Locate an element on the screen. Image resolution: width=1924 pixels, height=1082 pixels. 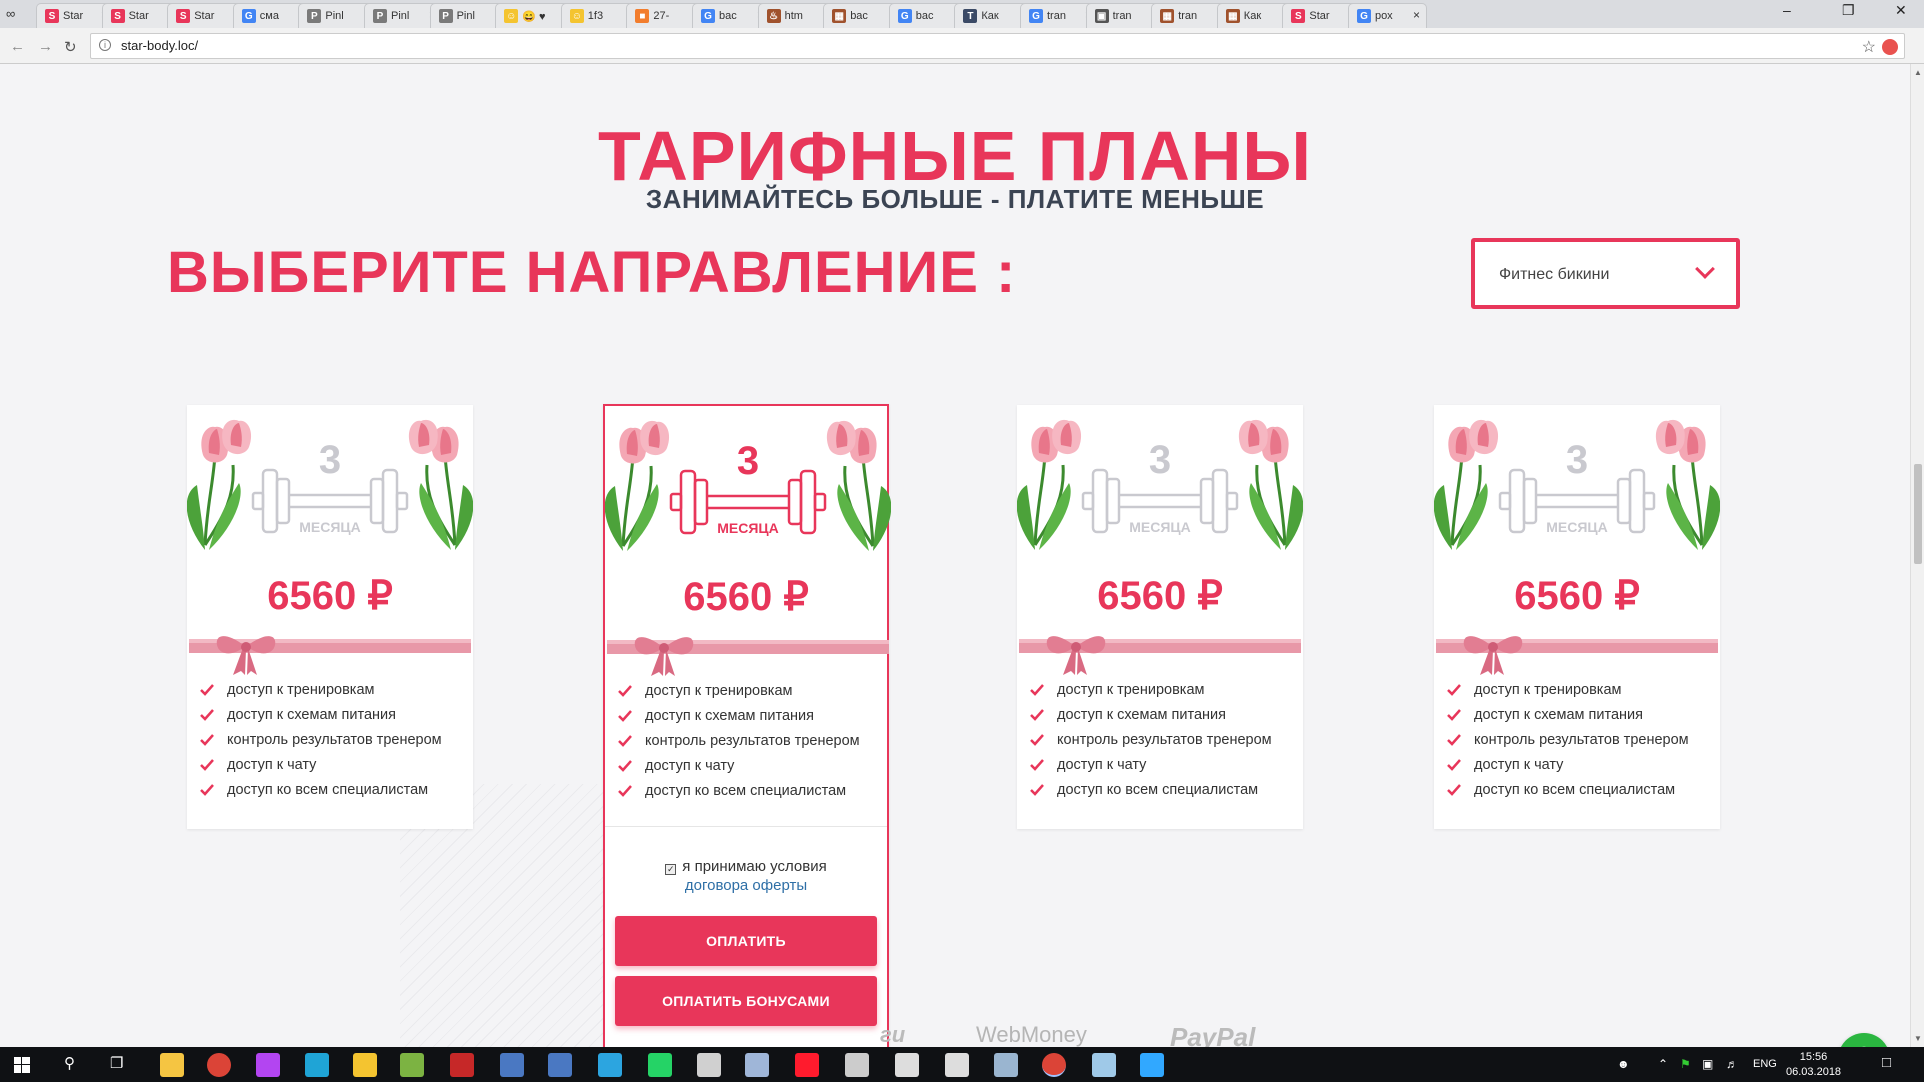
tray-expand-icon: ⌃ is located at coordinates (1663, 1064).